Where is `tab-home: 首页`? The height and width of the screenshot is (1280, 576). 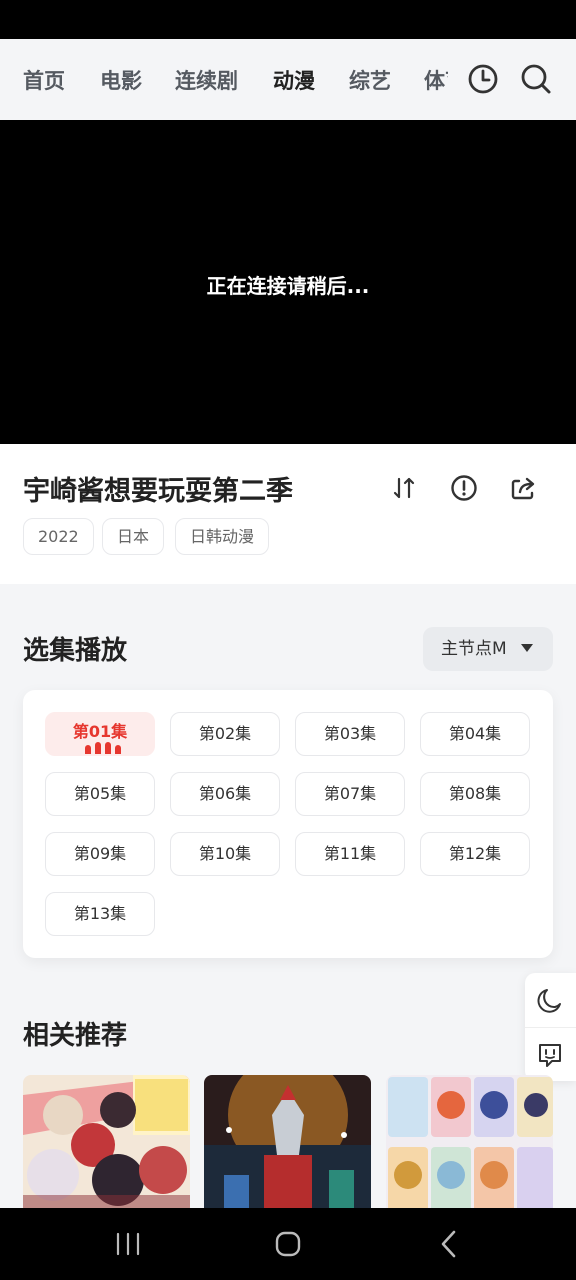
tab-home: 首页 is located at coordinates (44, 80).